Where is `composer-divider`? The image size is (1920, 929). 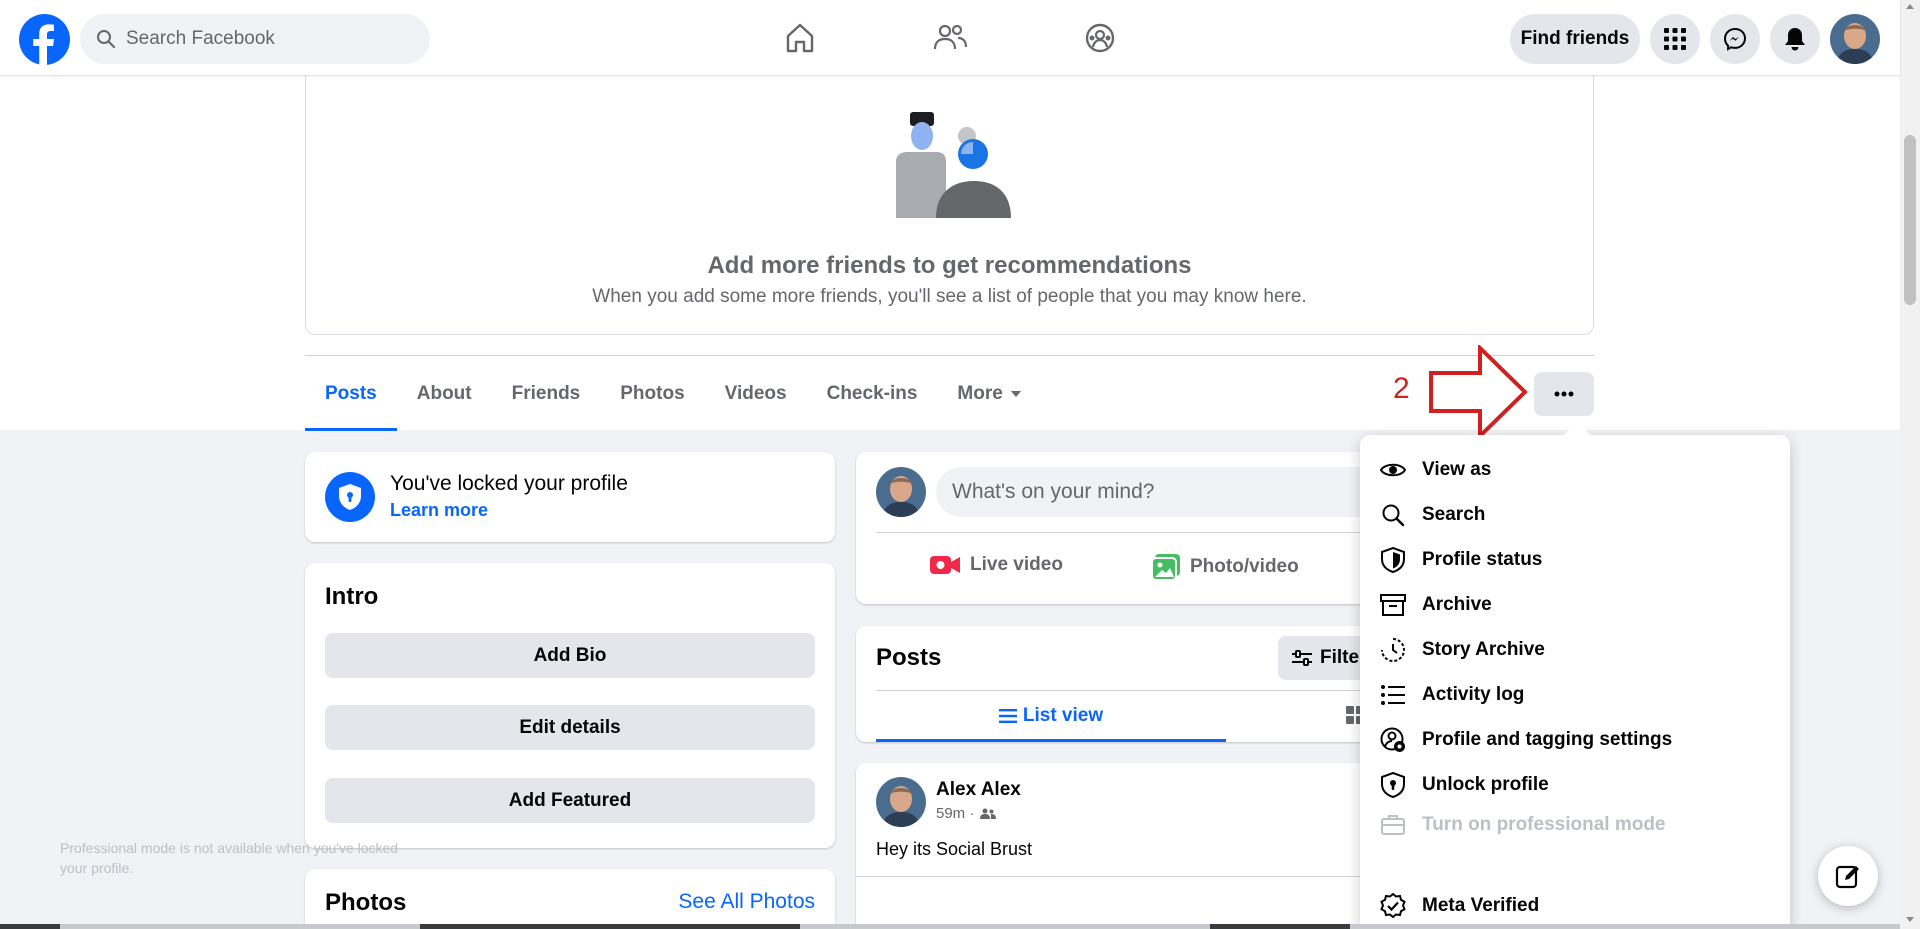 composer-divider is located at coordinates (1146, 532).